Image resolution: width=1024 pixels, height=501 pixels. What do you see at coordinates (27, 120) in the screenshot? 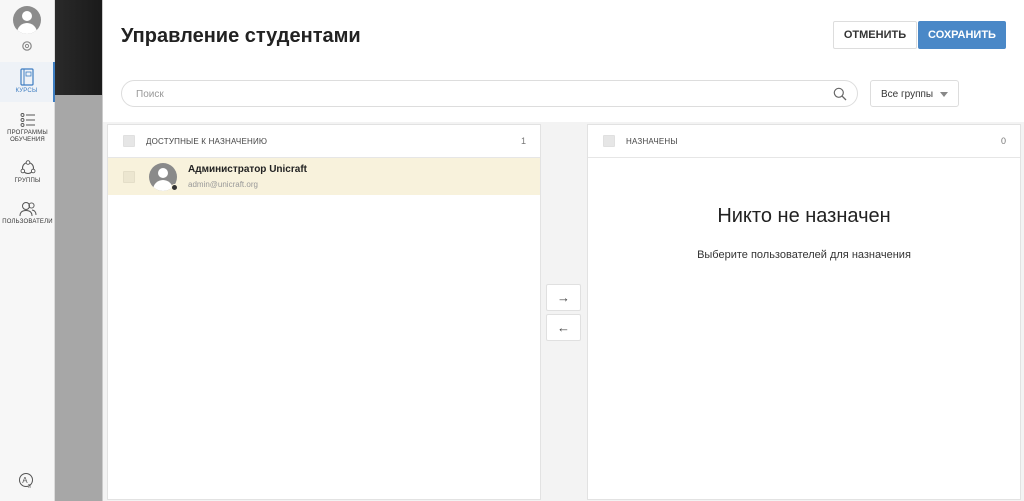
I see `list-icon` at bounding box center [27, 120].